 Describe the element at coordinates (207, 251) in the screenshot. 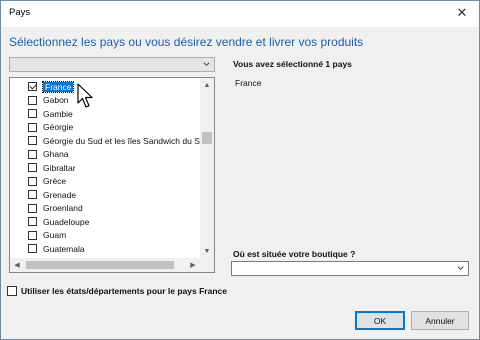

I see `scroll-down-icon: ▼` at that location.